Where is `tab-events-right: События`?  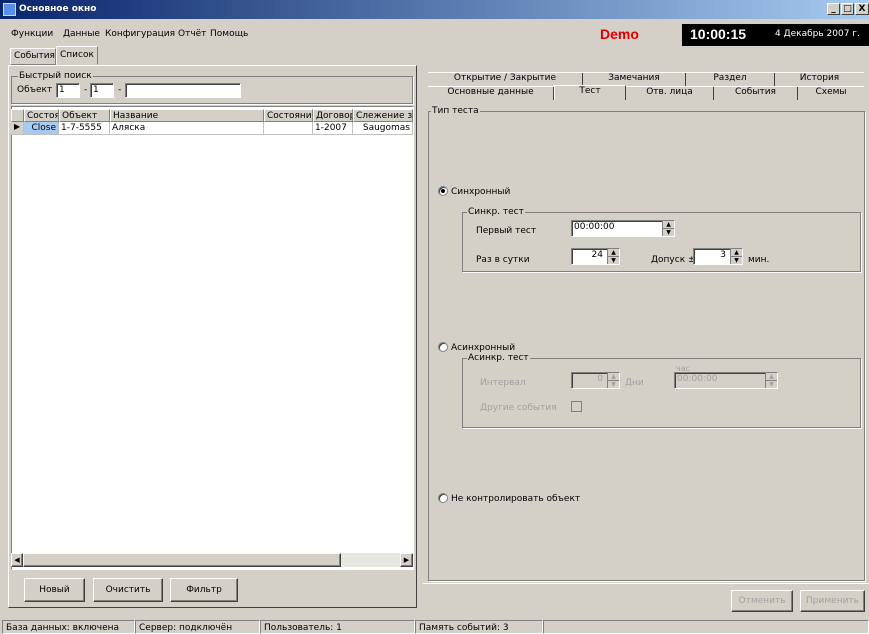 tab-events-right: События is located at coordinates (756, 93).